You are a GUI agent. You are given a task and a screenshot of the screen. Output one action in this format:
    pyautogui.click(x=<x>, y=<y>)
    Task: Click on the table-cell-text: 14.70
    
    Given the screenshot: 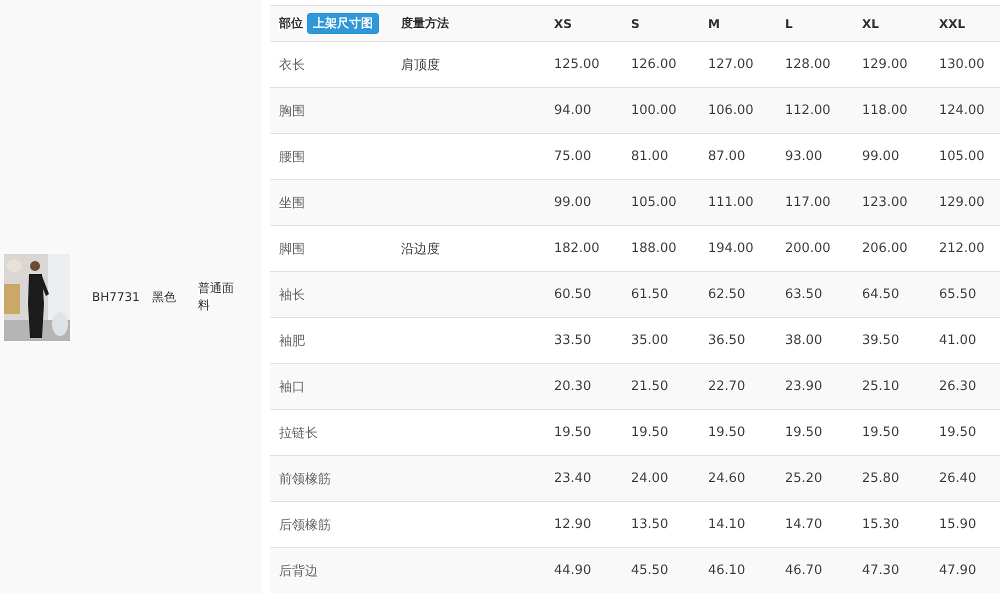 What is the action you would take?
    pyautogui.click(x=804, y=524)
    